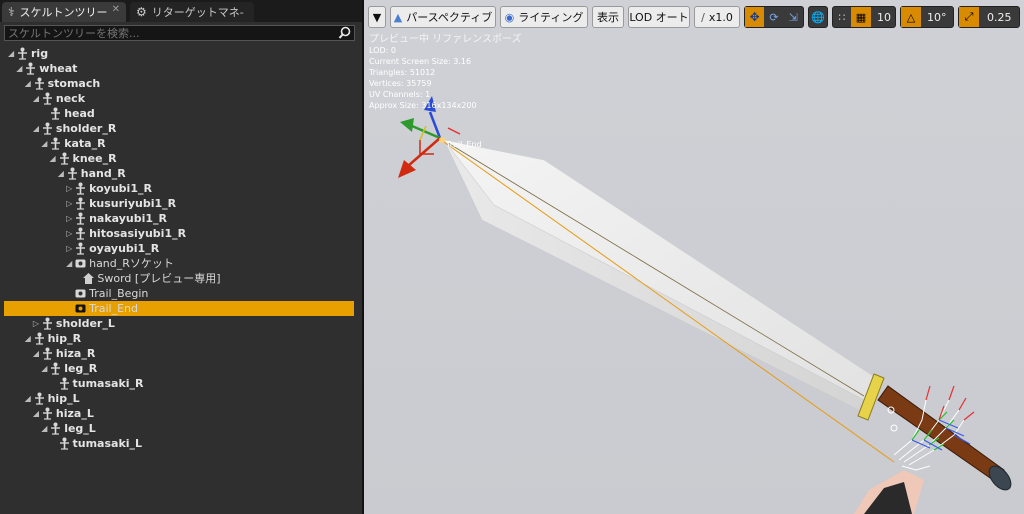 This screenshot has height=514, width=1024. Describe the element at coordinates (179, 233) in the screenshot. I see `tree-row: ▷ hitosasiyubi1_R` at that location.